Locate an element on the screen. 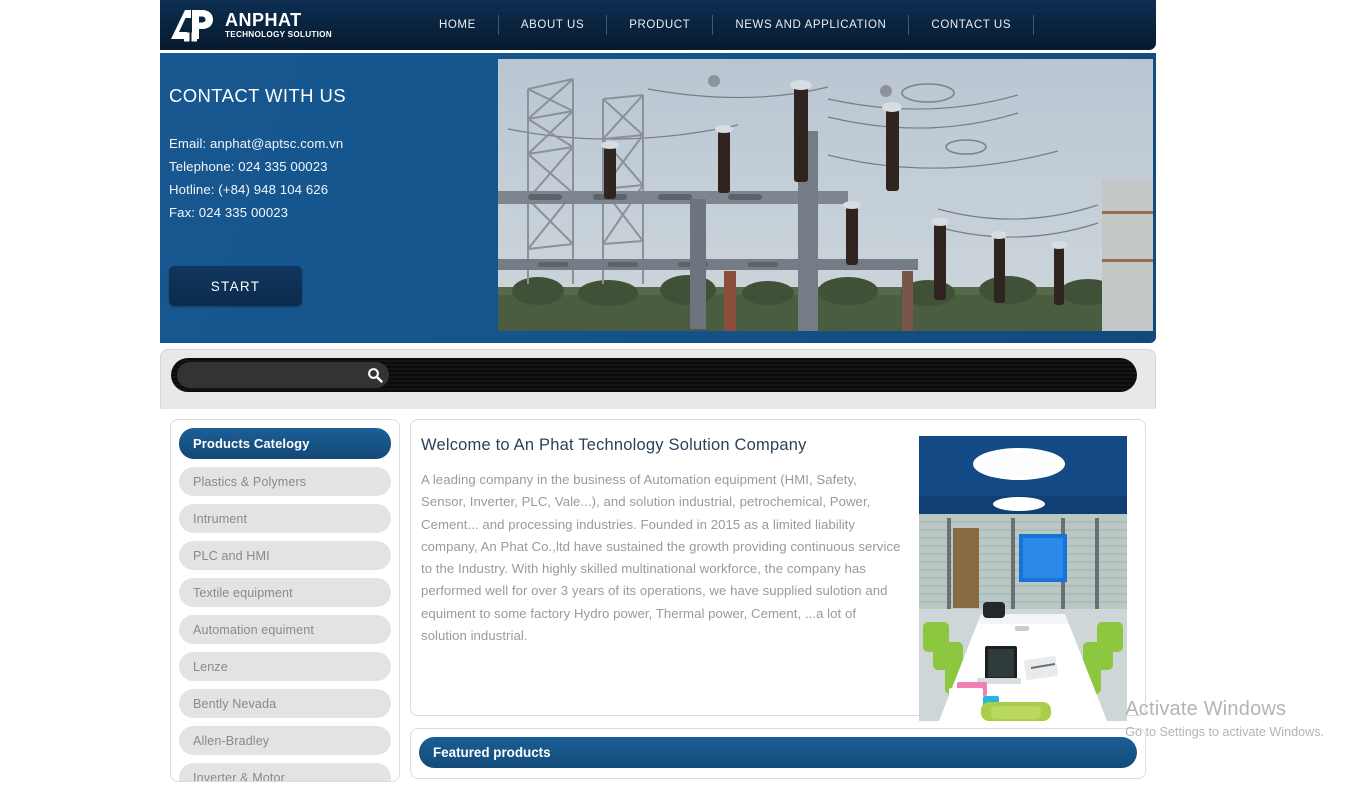 The image size is (1350, 787). sidebar-item-label: Intrument is located at coordinates (220, 518).